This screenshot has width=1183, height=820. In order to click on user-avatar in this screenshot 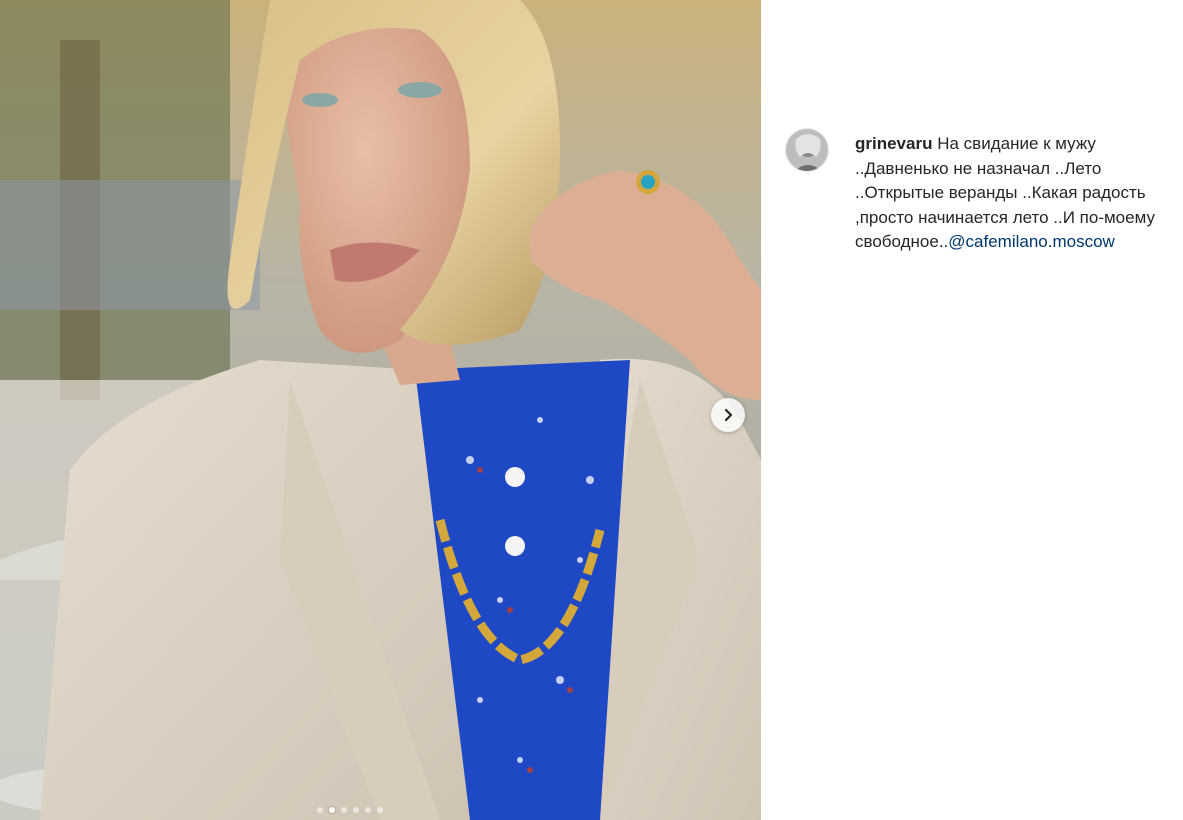, I will do `click(807, 150)`.